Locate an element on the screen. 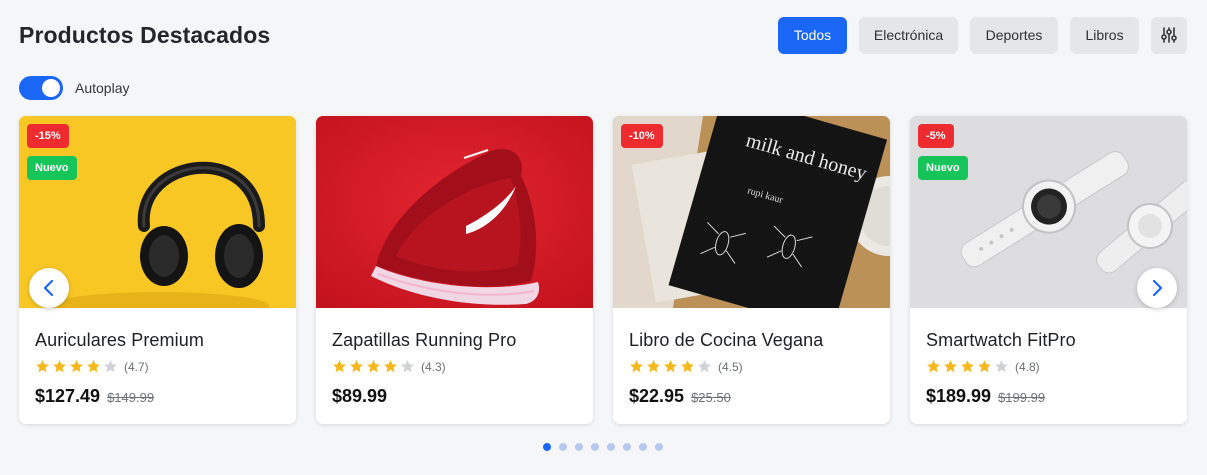  rating-value: (4.7) is located at coordinates (136, 366).